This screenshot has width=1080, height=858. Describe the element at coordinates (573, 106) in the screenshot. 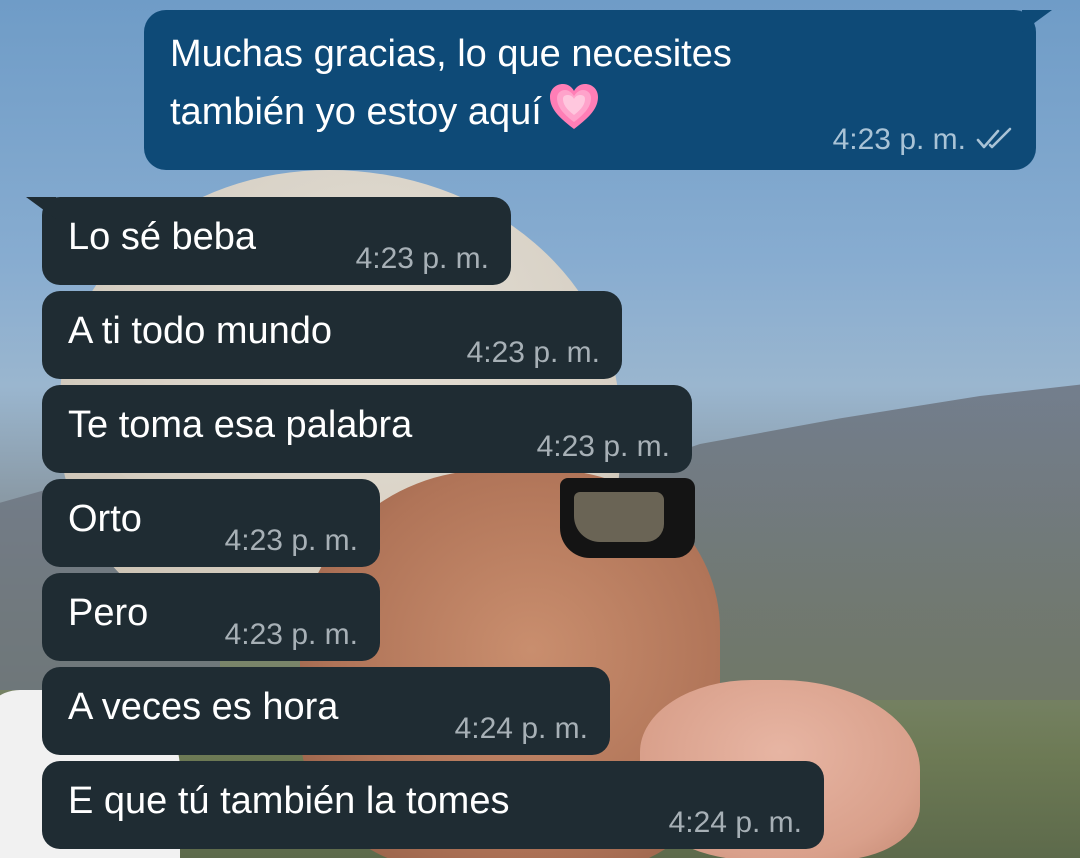

I see `growing-heart-emoji-icon` at that location.